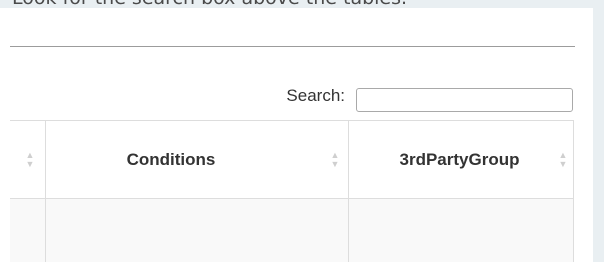 The width and height of the screenshot is (604, 262). What do you see at coordinates (171, 159) in the screenshot?
I see `column-header-label: Conditions` at bounding box center [171, 159].